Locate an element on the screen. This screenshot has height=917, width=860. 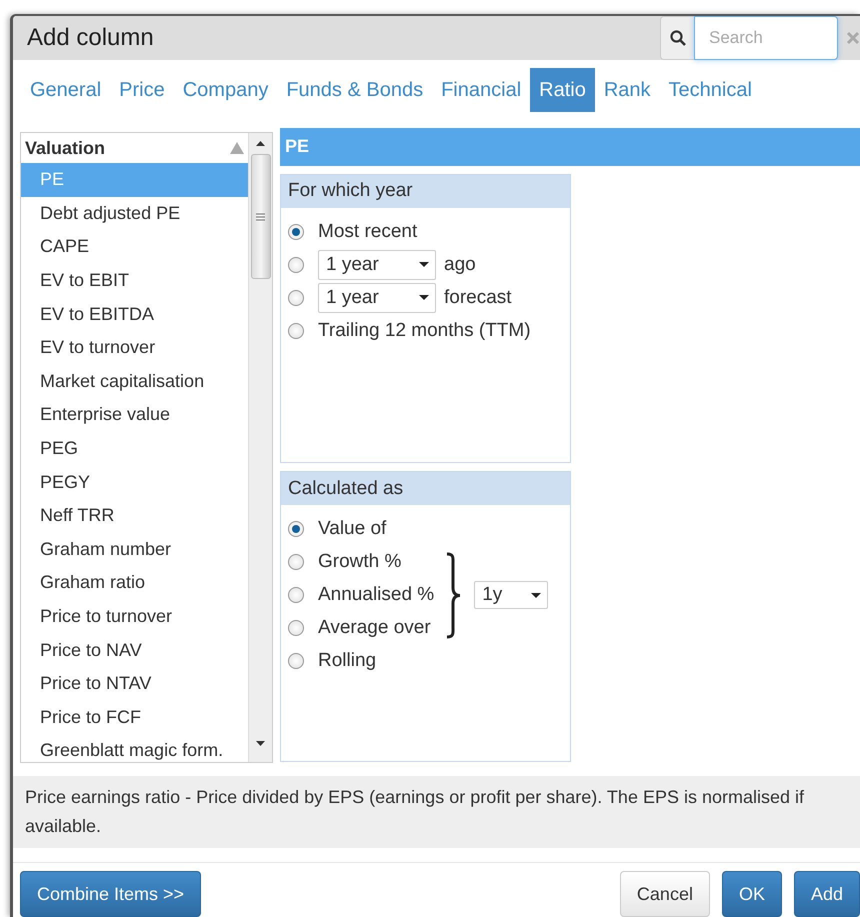
list-item: CAPE is located at coordinates (134, 247).